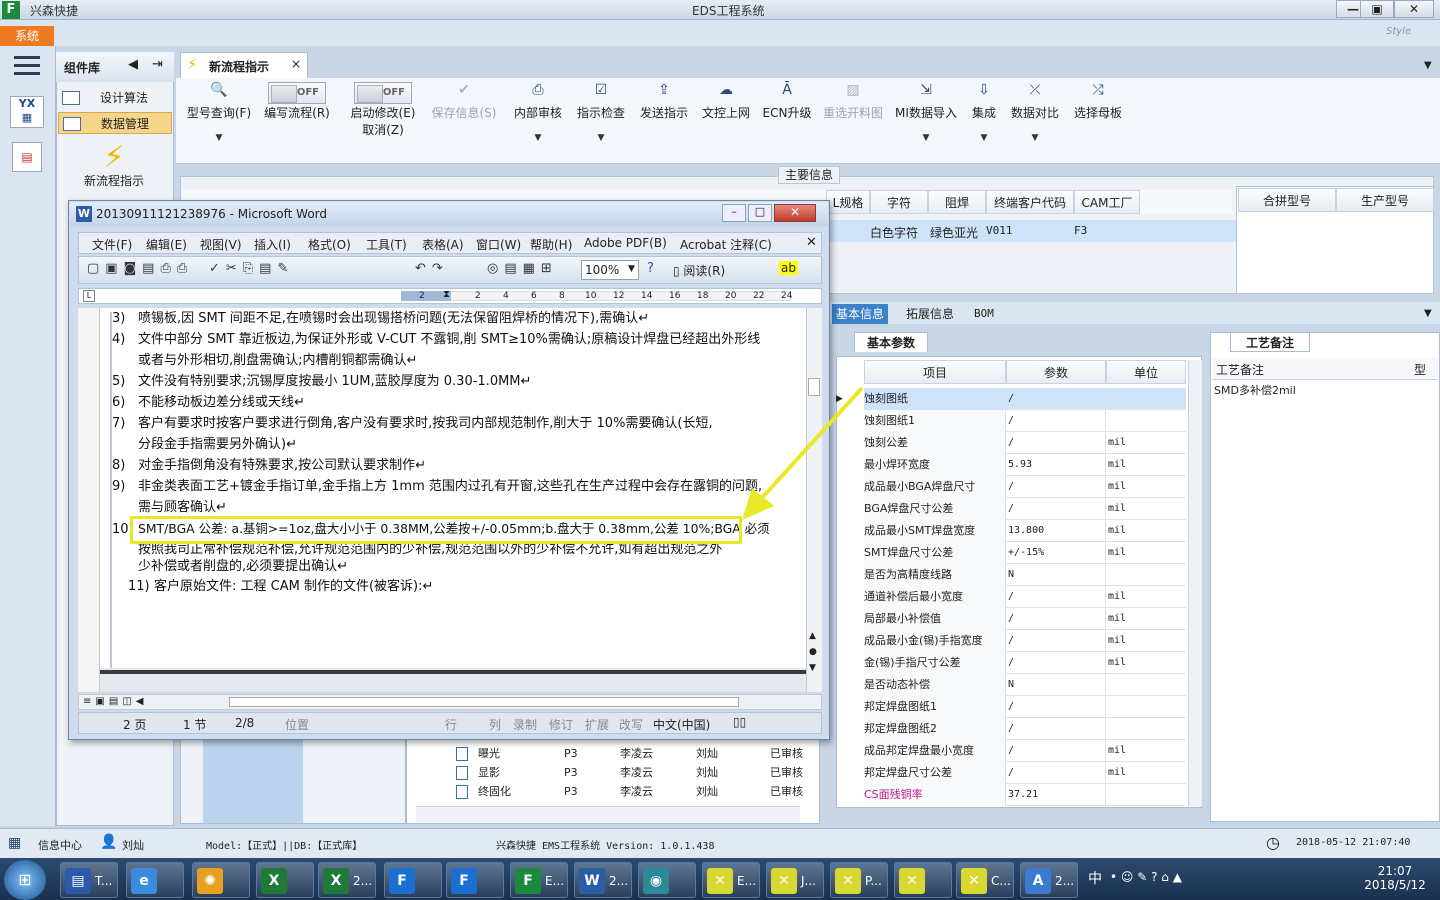 Image resolution: width=1440 pixels, height=900 pixels. What do you see at coordinates (25, 880) in the screenshot?
I see `start-button: ⊞` at bounding box center [25, 880].